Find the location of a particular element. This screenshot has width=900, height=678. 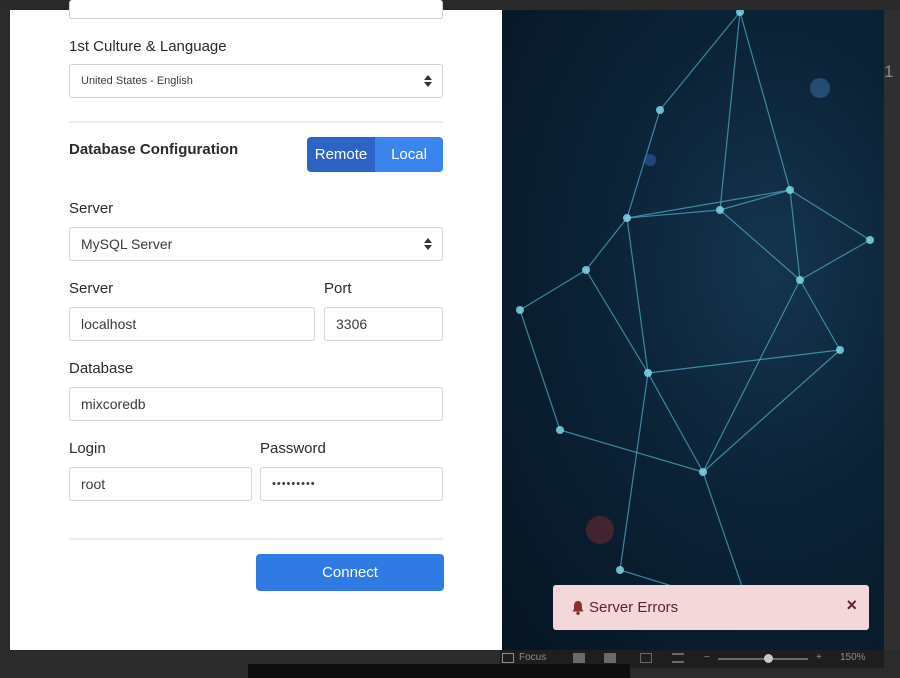

password-label: Password is located at coordinates (293, 448).